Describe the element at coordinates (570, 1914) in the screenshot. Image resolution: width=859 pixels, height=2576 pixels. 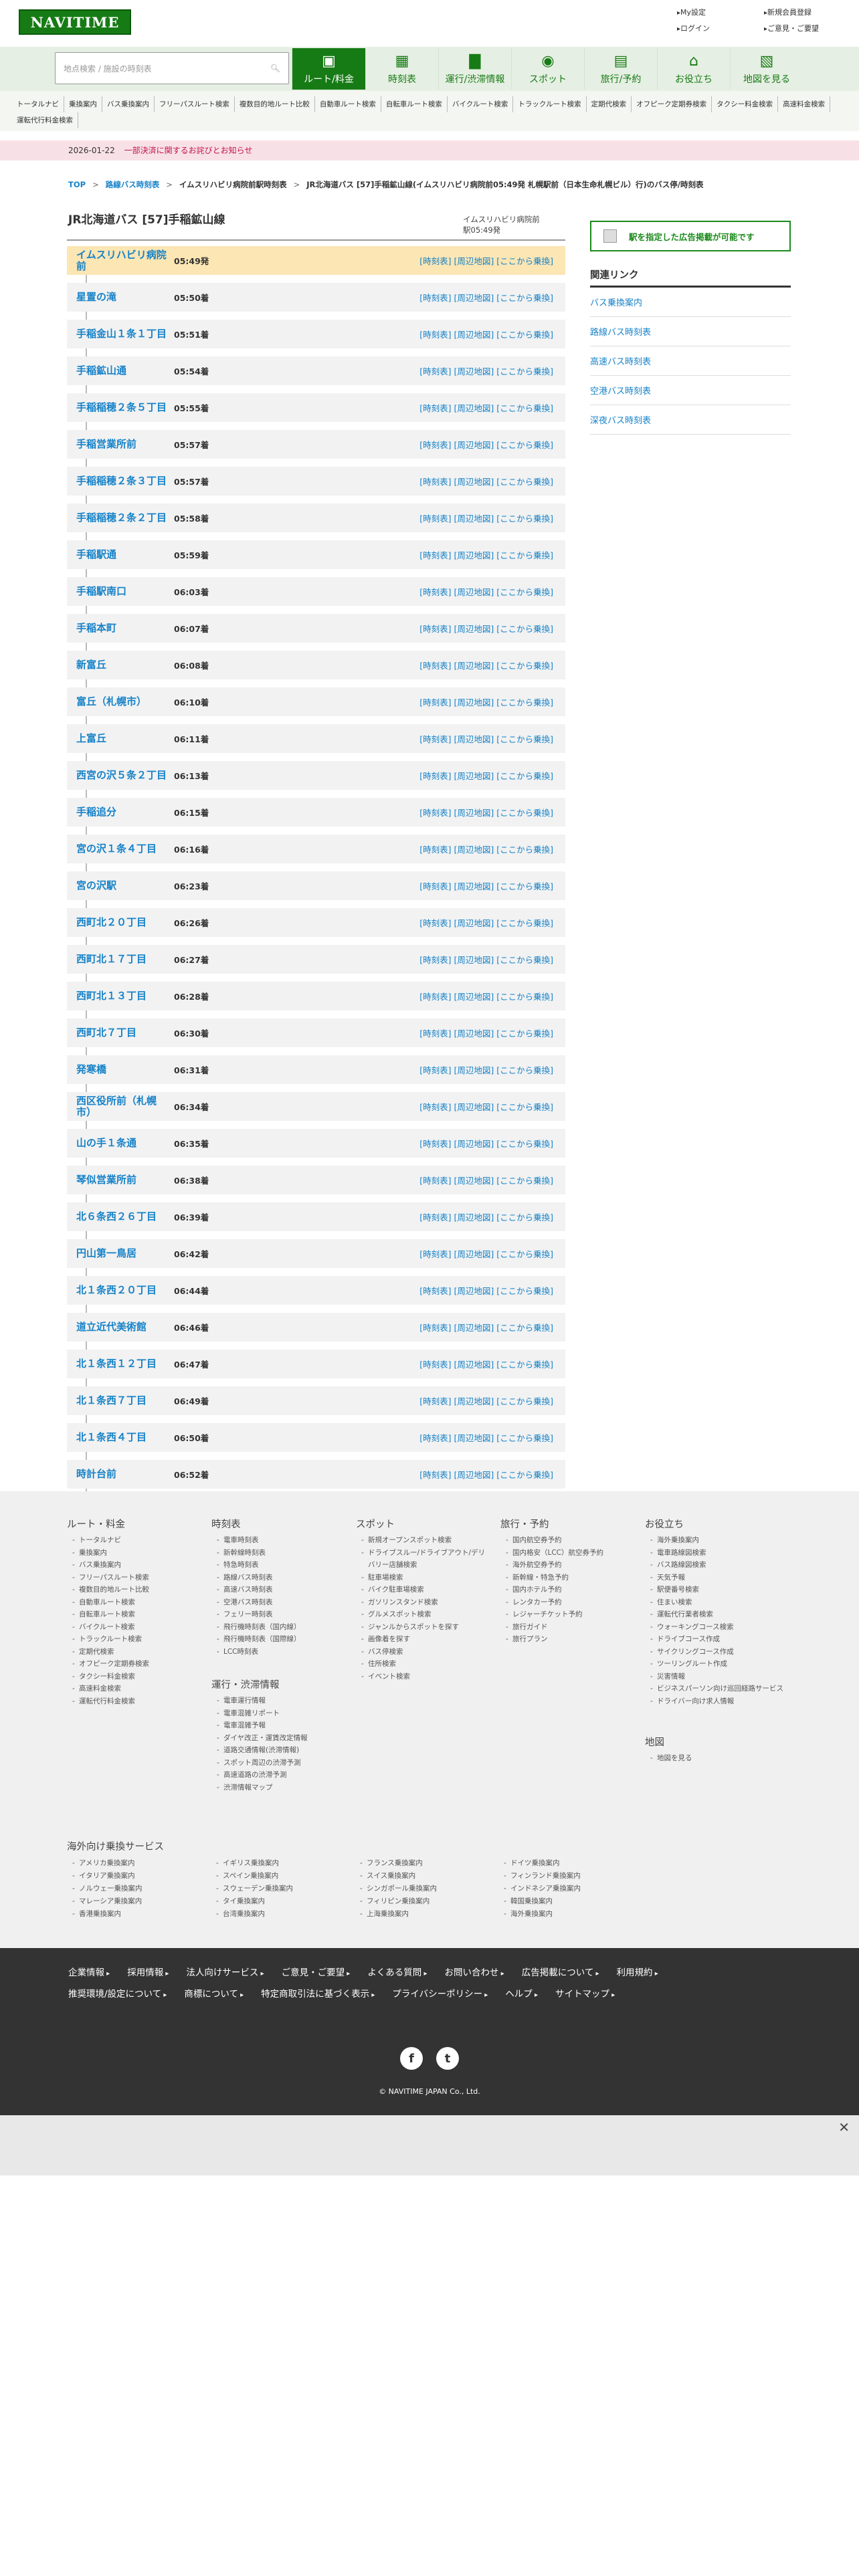
I see `overseas-link: 海外乗換案内` at that location.